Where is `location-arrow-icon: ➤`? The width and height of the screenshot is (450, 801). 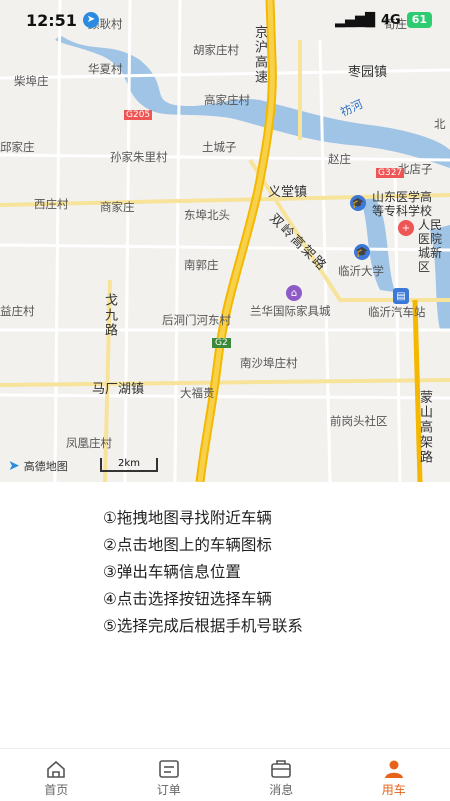
location-arrow-icon: ➤ is located at coordinates (91, 20).